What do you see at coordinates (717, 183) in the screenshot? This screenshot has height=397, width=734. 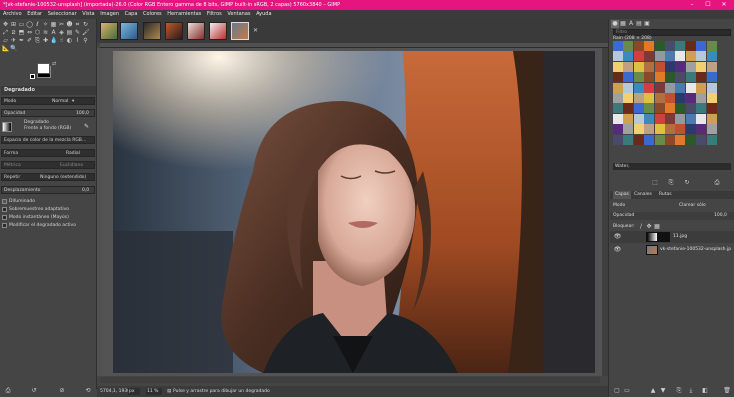 I see `pattern-open-icon: ⎙` at bounding box center [717, 183].